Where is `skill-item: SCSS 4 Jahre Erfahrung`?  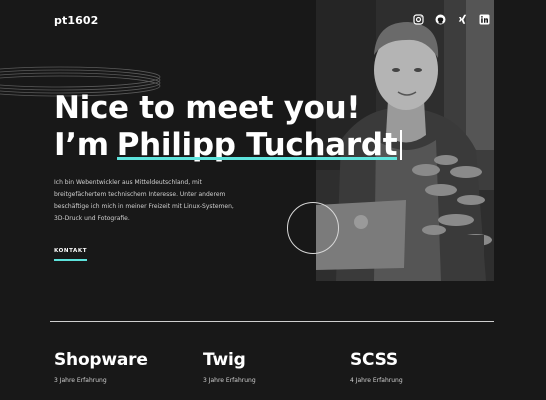 skill-item: SCSS 4 Jahre Erfahrung is located at coordinates (376, 367).